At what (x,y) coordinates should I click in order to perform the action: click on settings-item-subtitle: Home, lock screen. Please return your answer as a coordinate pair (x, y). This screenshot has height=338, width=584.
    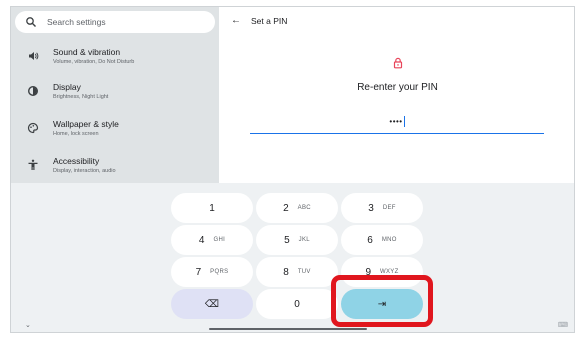
    Looking at the image, I should click on (76, 133).